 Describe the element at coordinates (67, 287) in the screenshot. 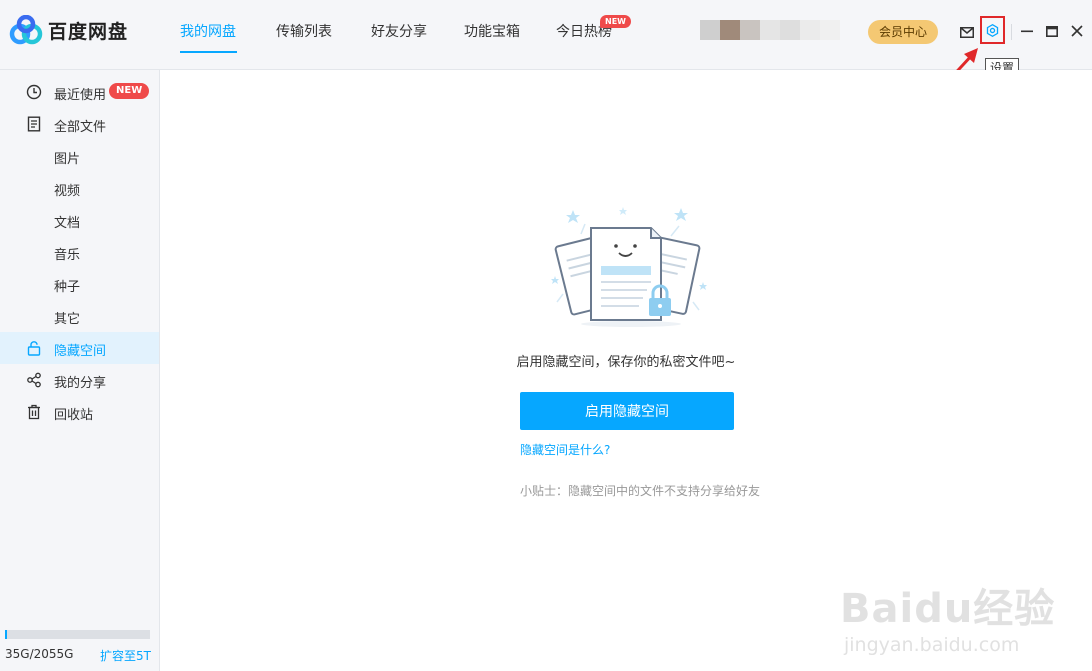

I see `sidebar-item-label: 种子` at that location.